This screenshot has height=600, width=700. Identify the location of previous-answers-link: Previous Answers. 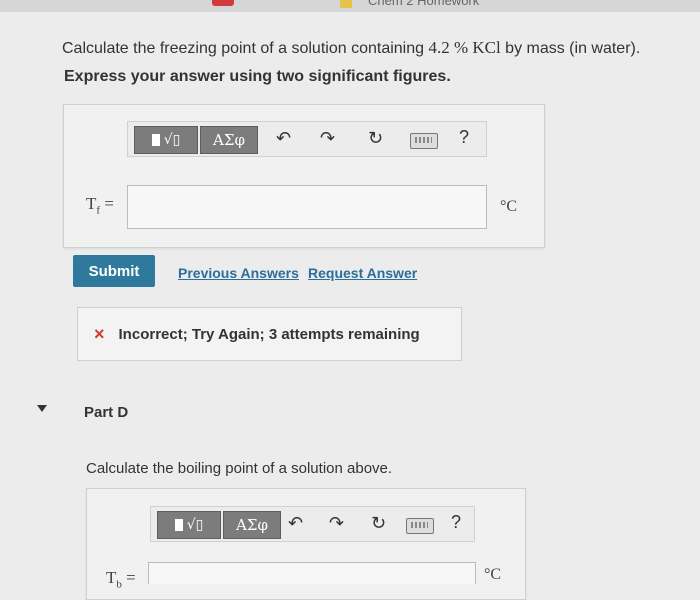
(238, 273).